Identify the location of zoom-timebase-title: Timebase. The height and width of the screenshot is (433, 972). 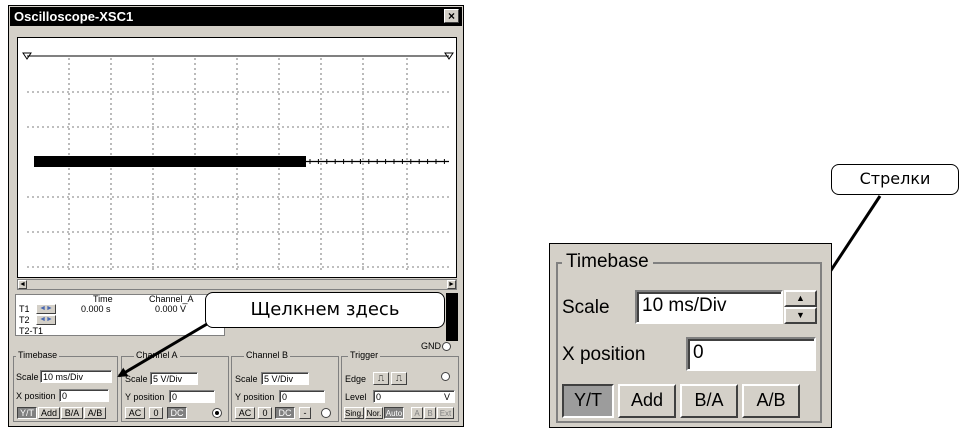
(607, 262).